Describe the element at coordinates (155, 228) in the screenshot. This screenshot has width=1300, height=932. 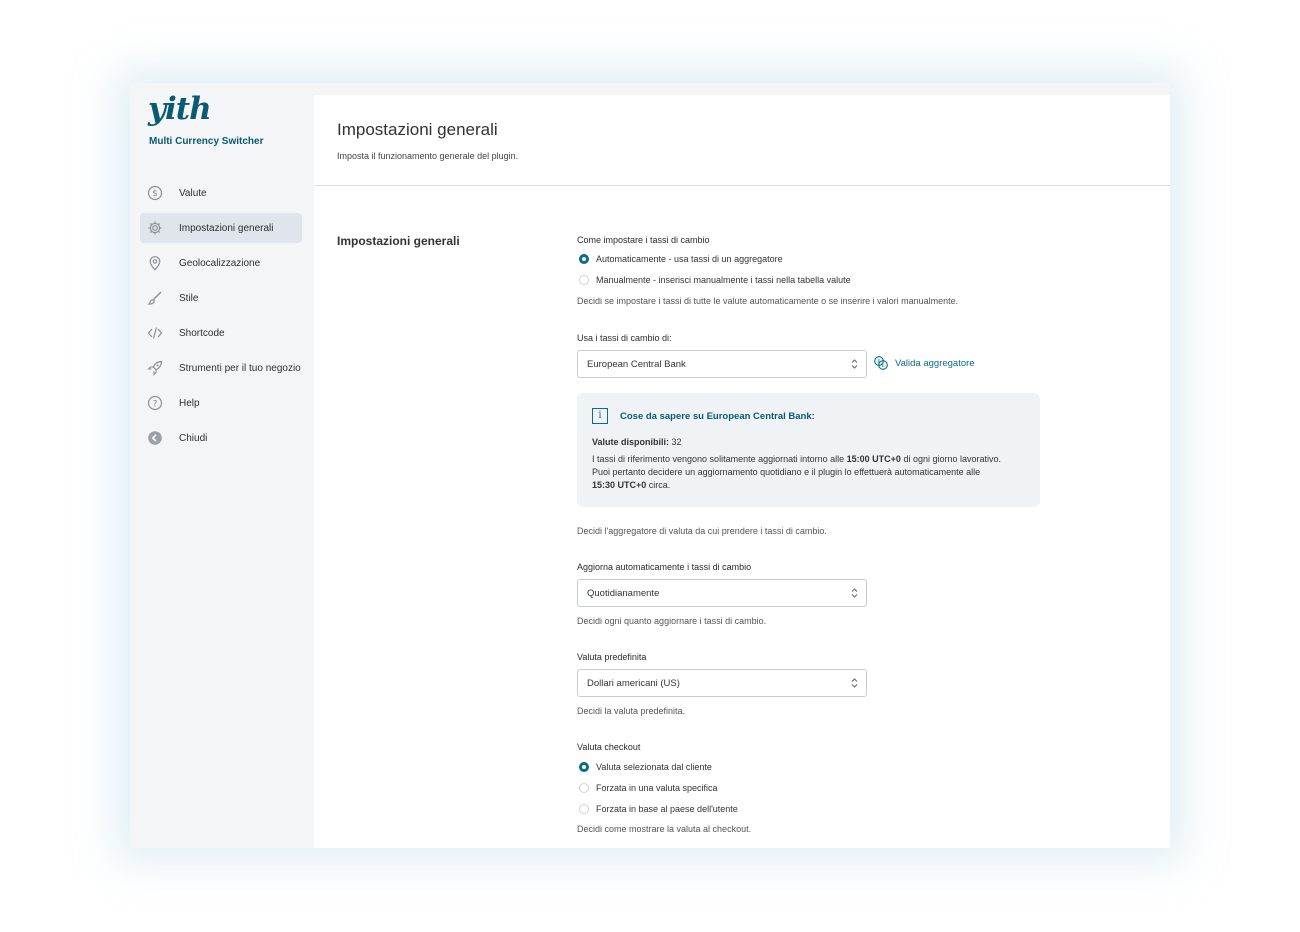
I see `gear-icon` at that location.